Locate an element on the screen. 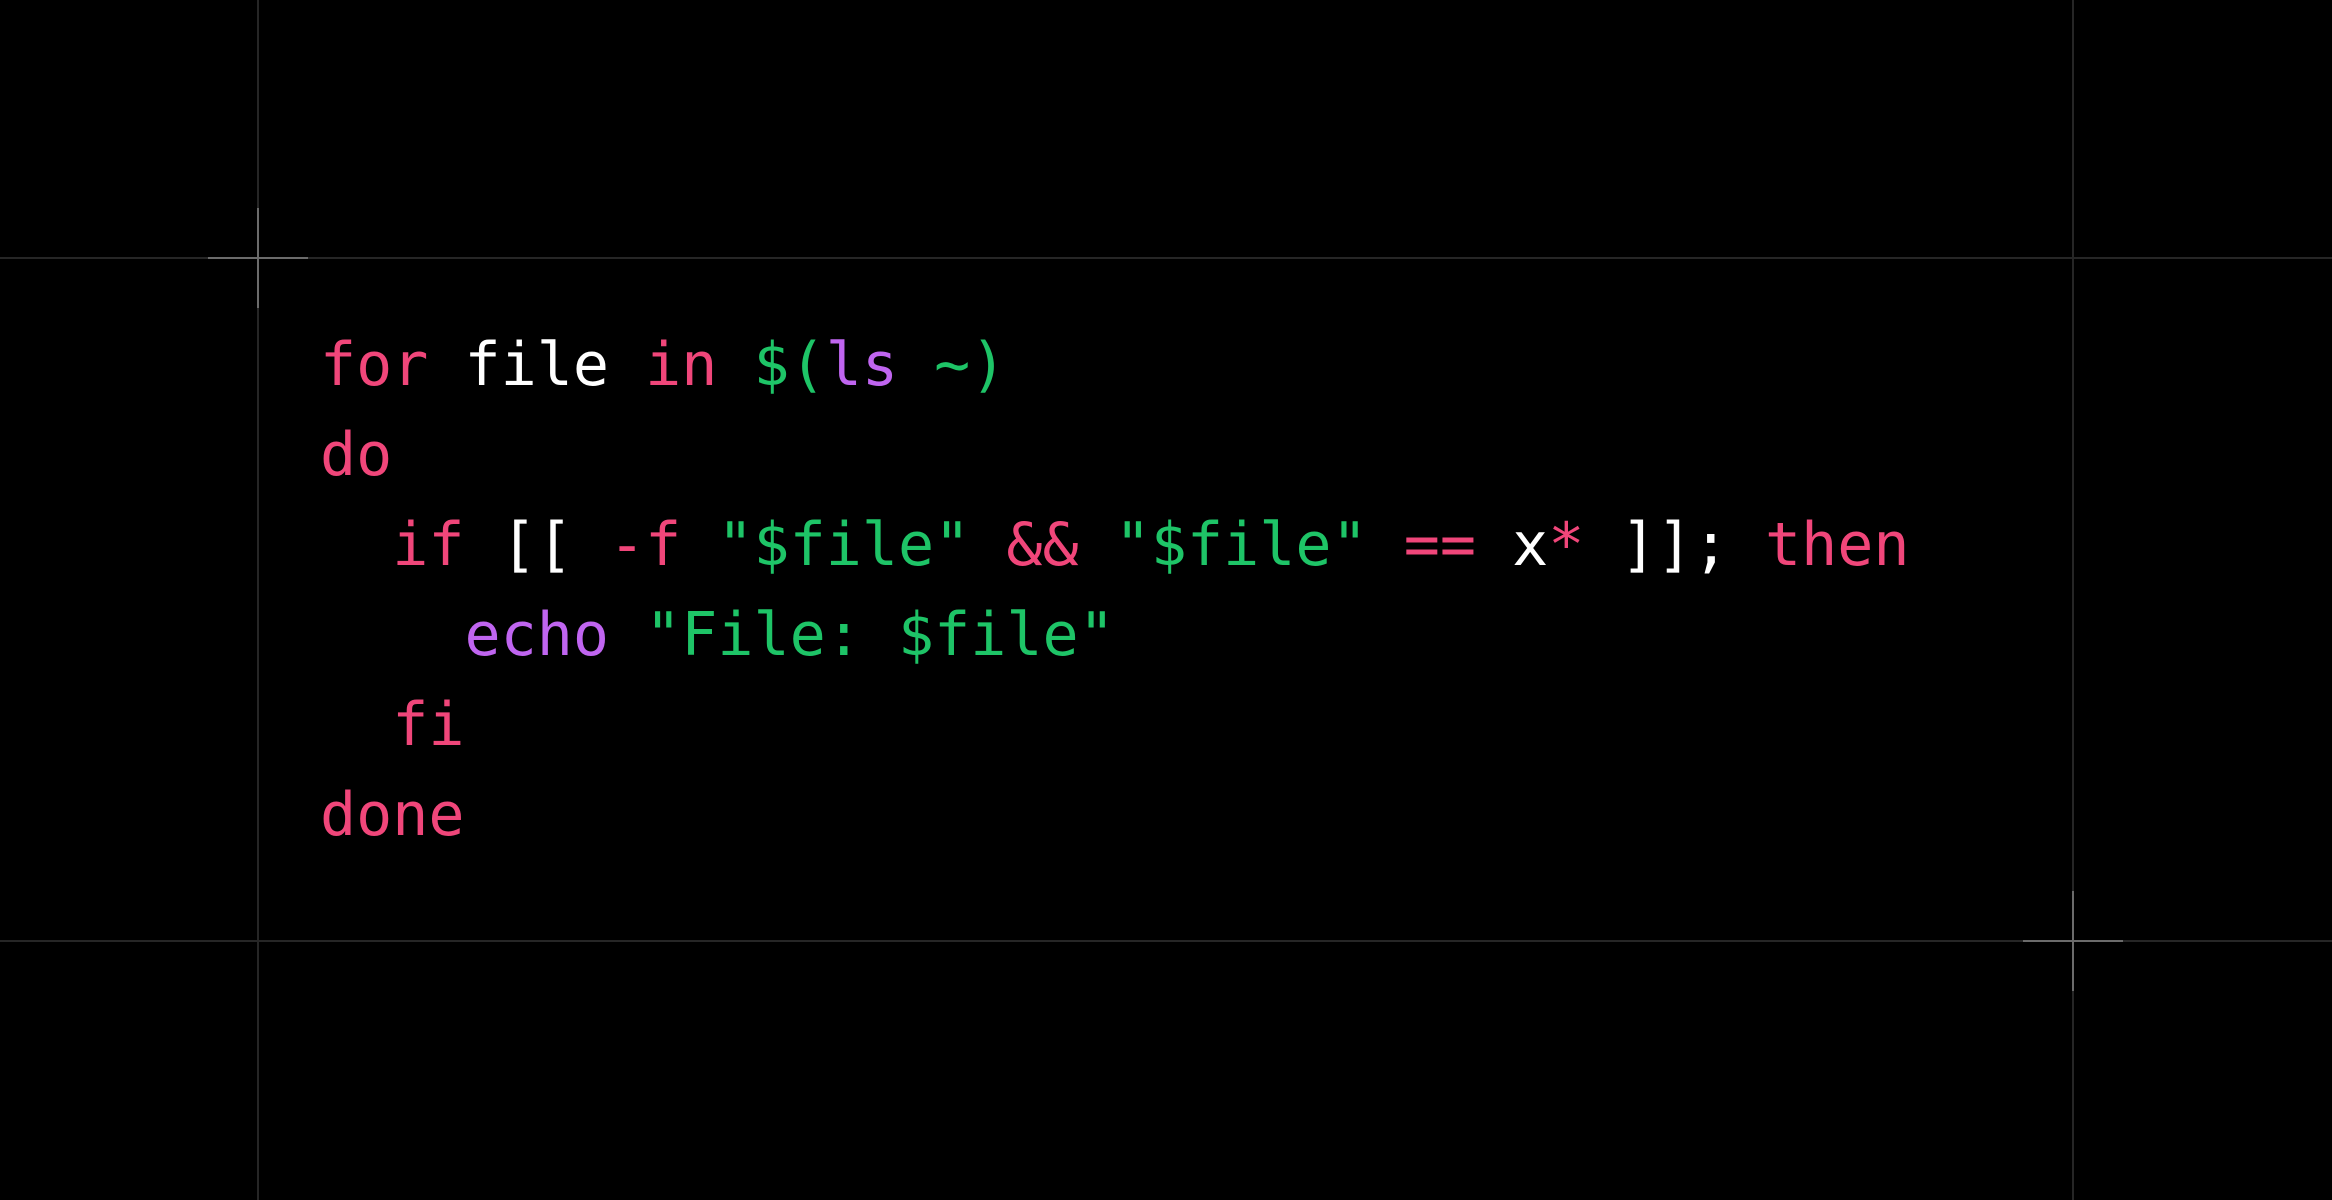 The width and height of the screenshot is (2332, 1200). code-token-builtin: ls is located at coordinates (861, 365).